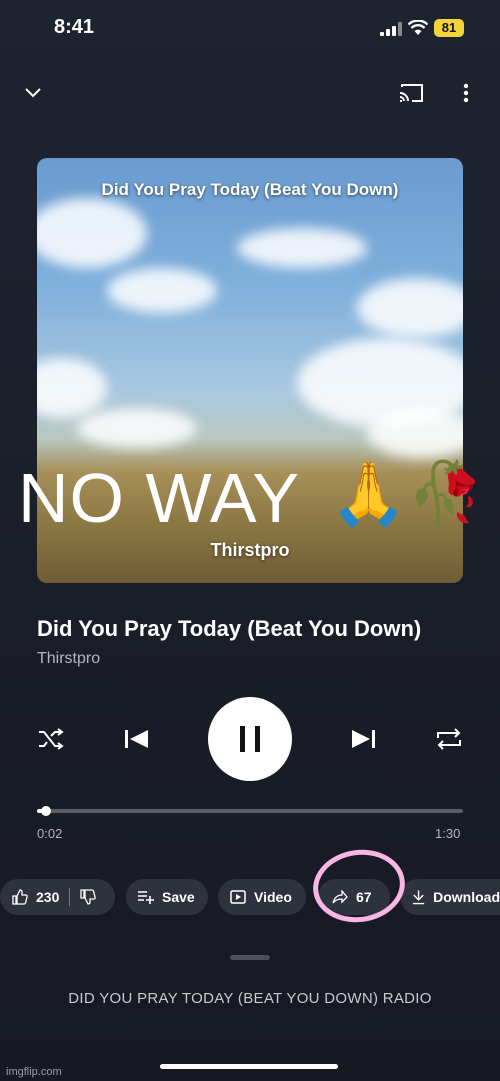 Image resolution: width=500 pixels, height=1081 pixels. I want to click on song-artist: Thirstpro, so click(68, 659).